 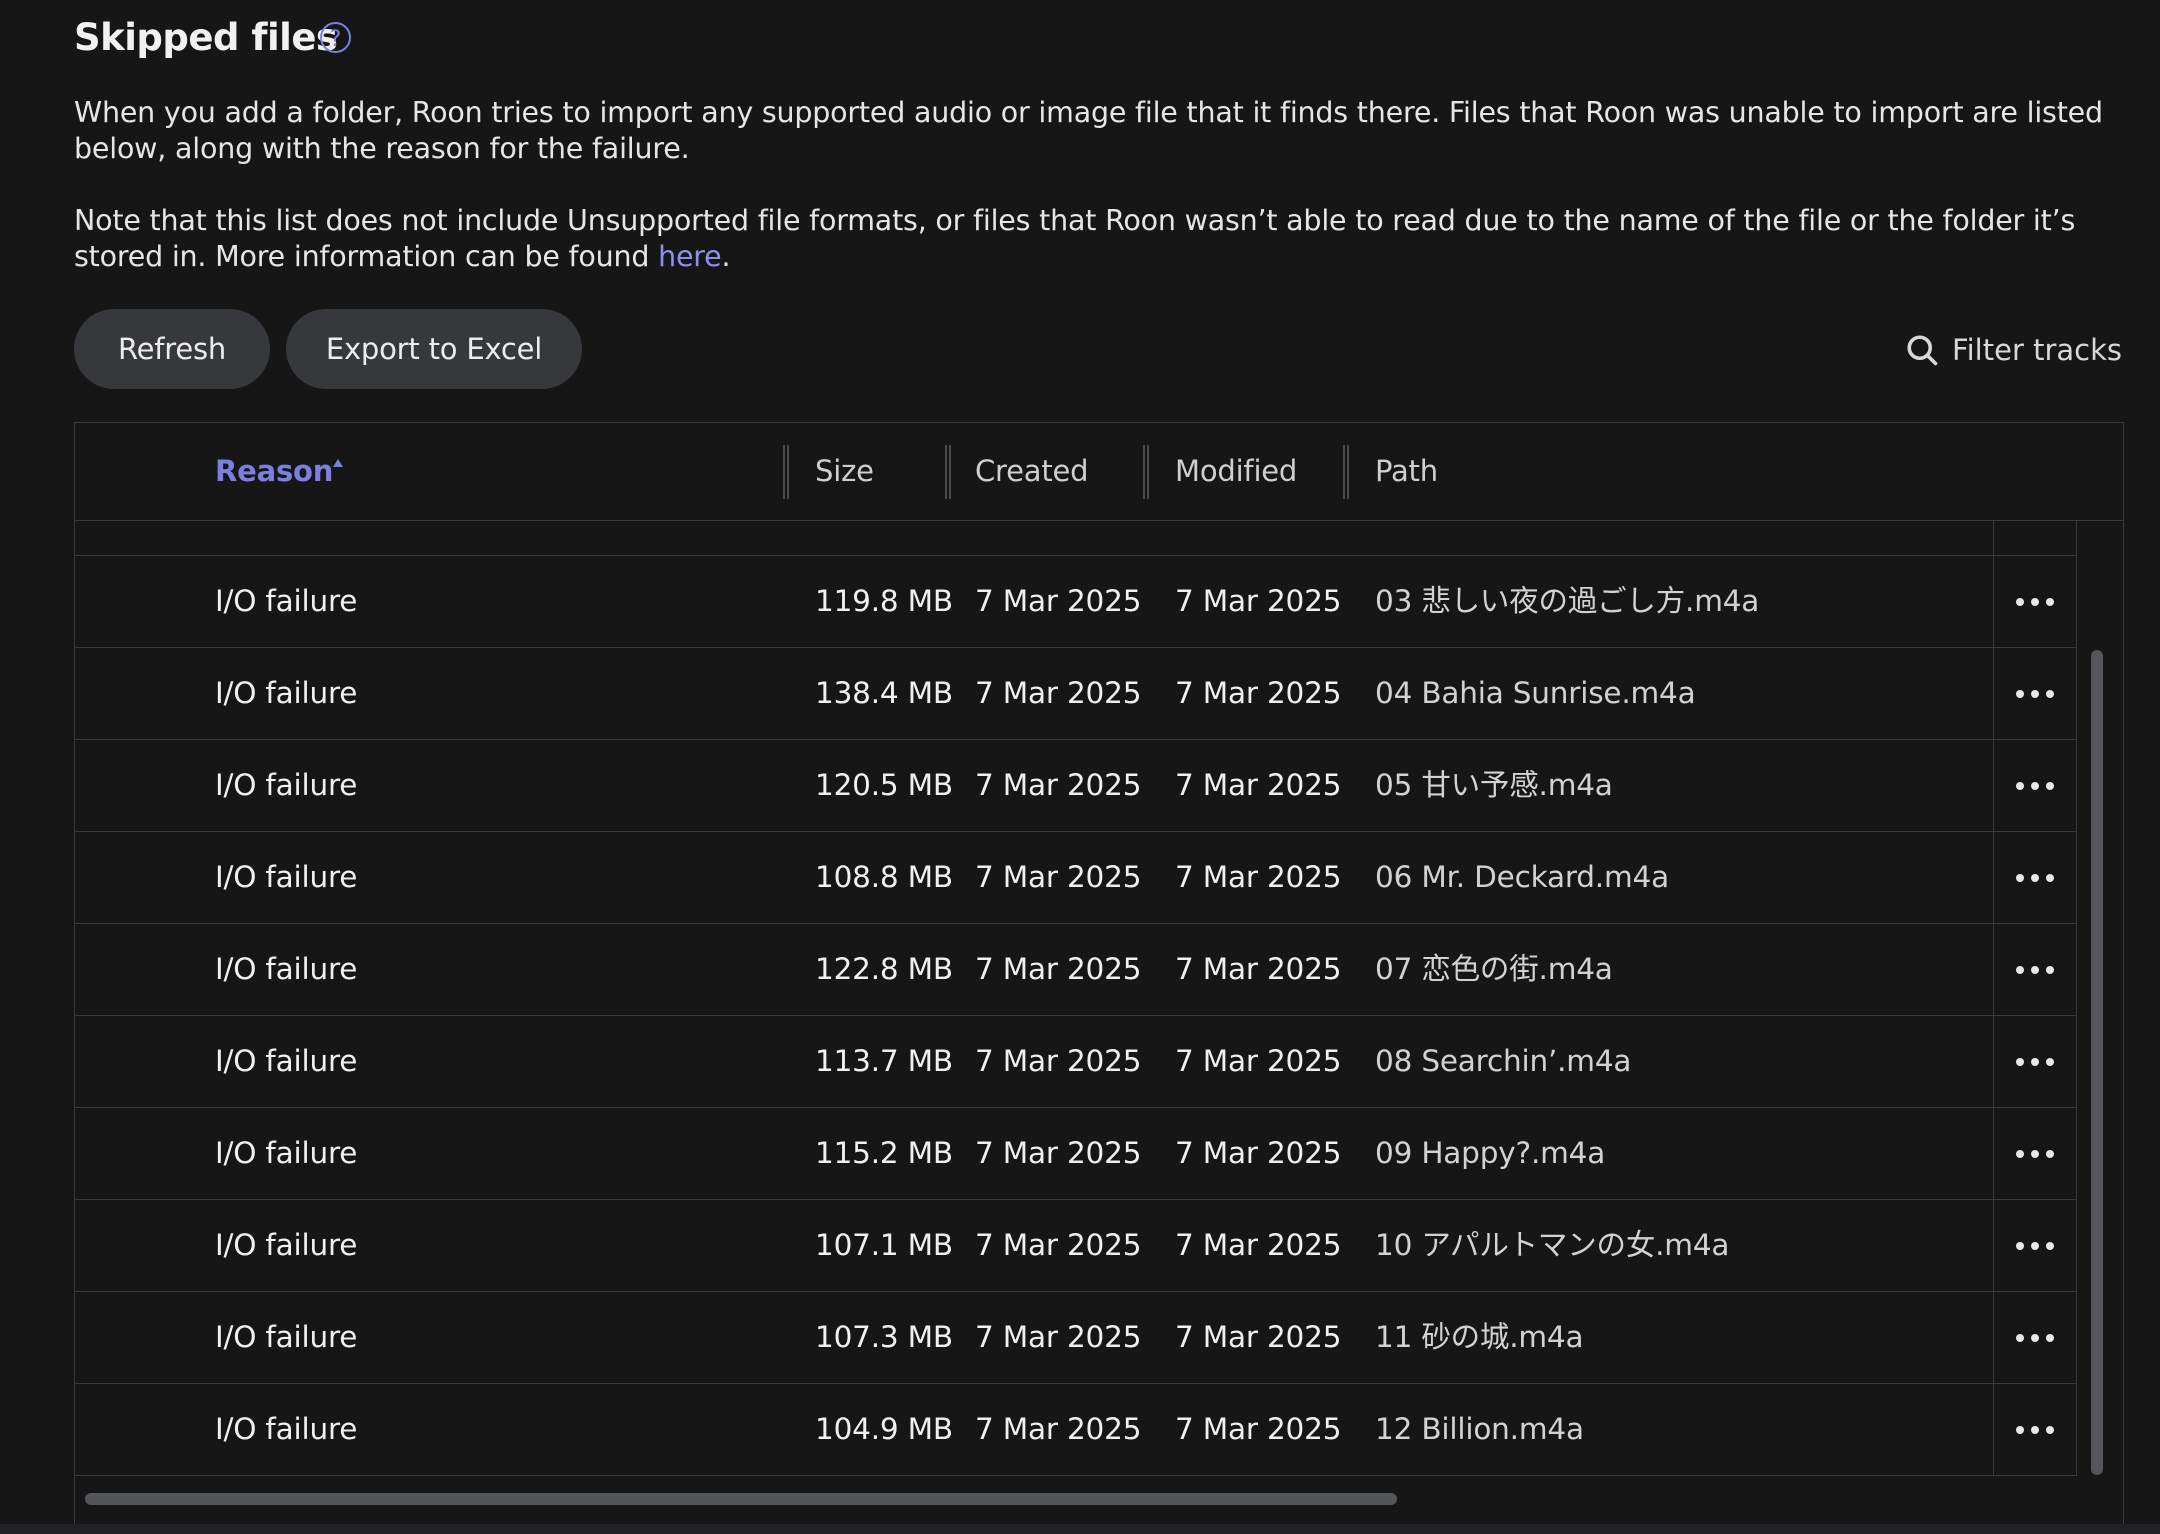 I want to click on refresh-button: Refresh, so click(x=172, y=349).